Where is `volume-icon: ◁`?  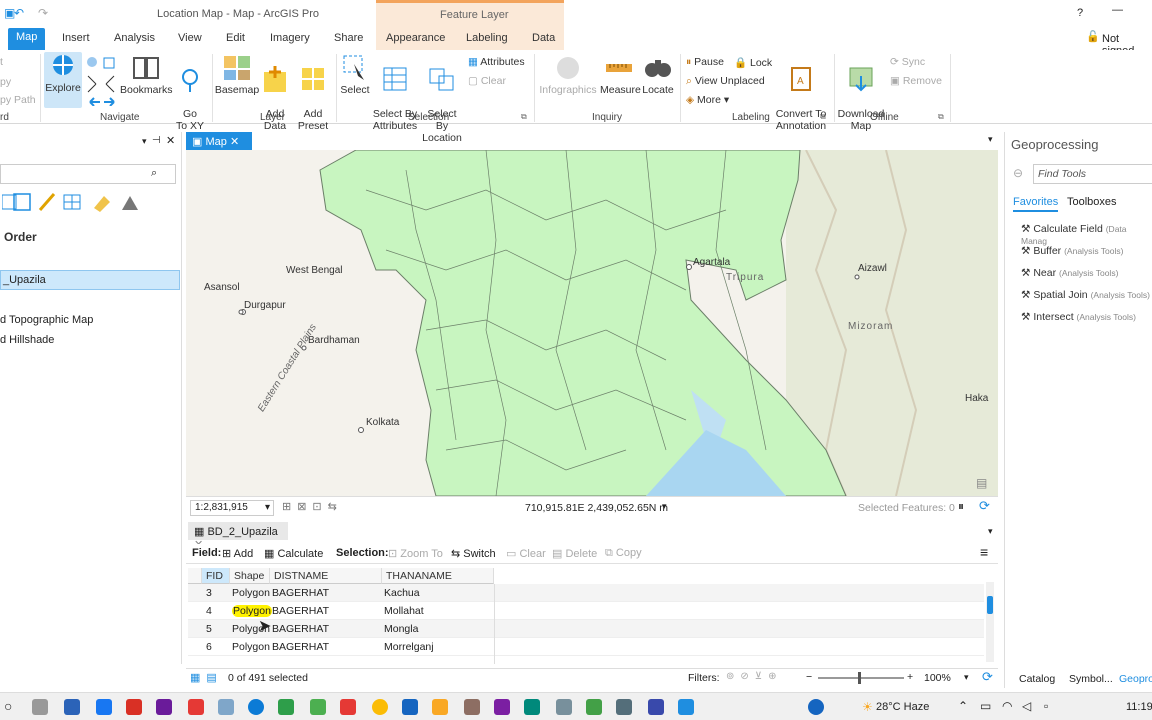 volume-icon: ◁ is located at coordinates (1026, 706).